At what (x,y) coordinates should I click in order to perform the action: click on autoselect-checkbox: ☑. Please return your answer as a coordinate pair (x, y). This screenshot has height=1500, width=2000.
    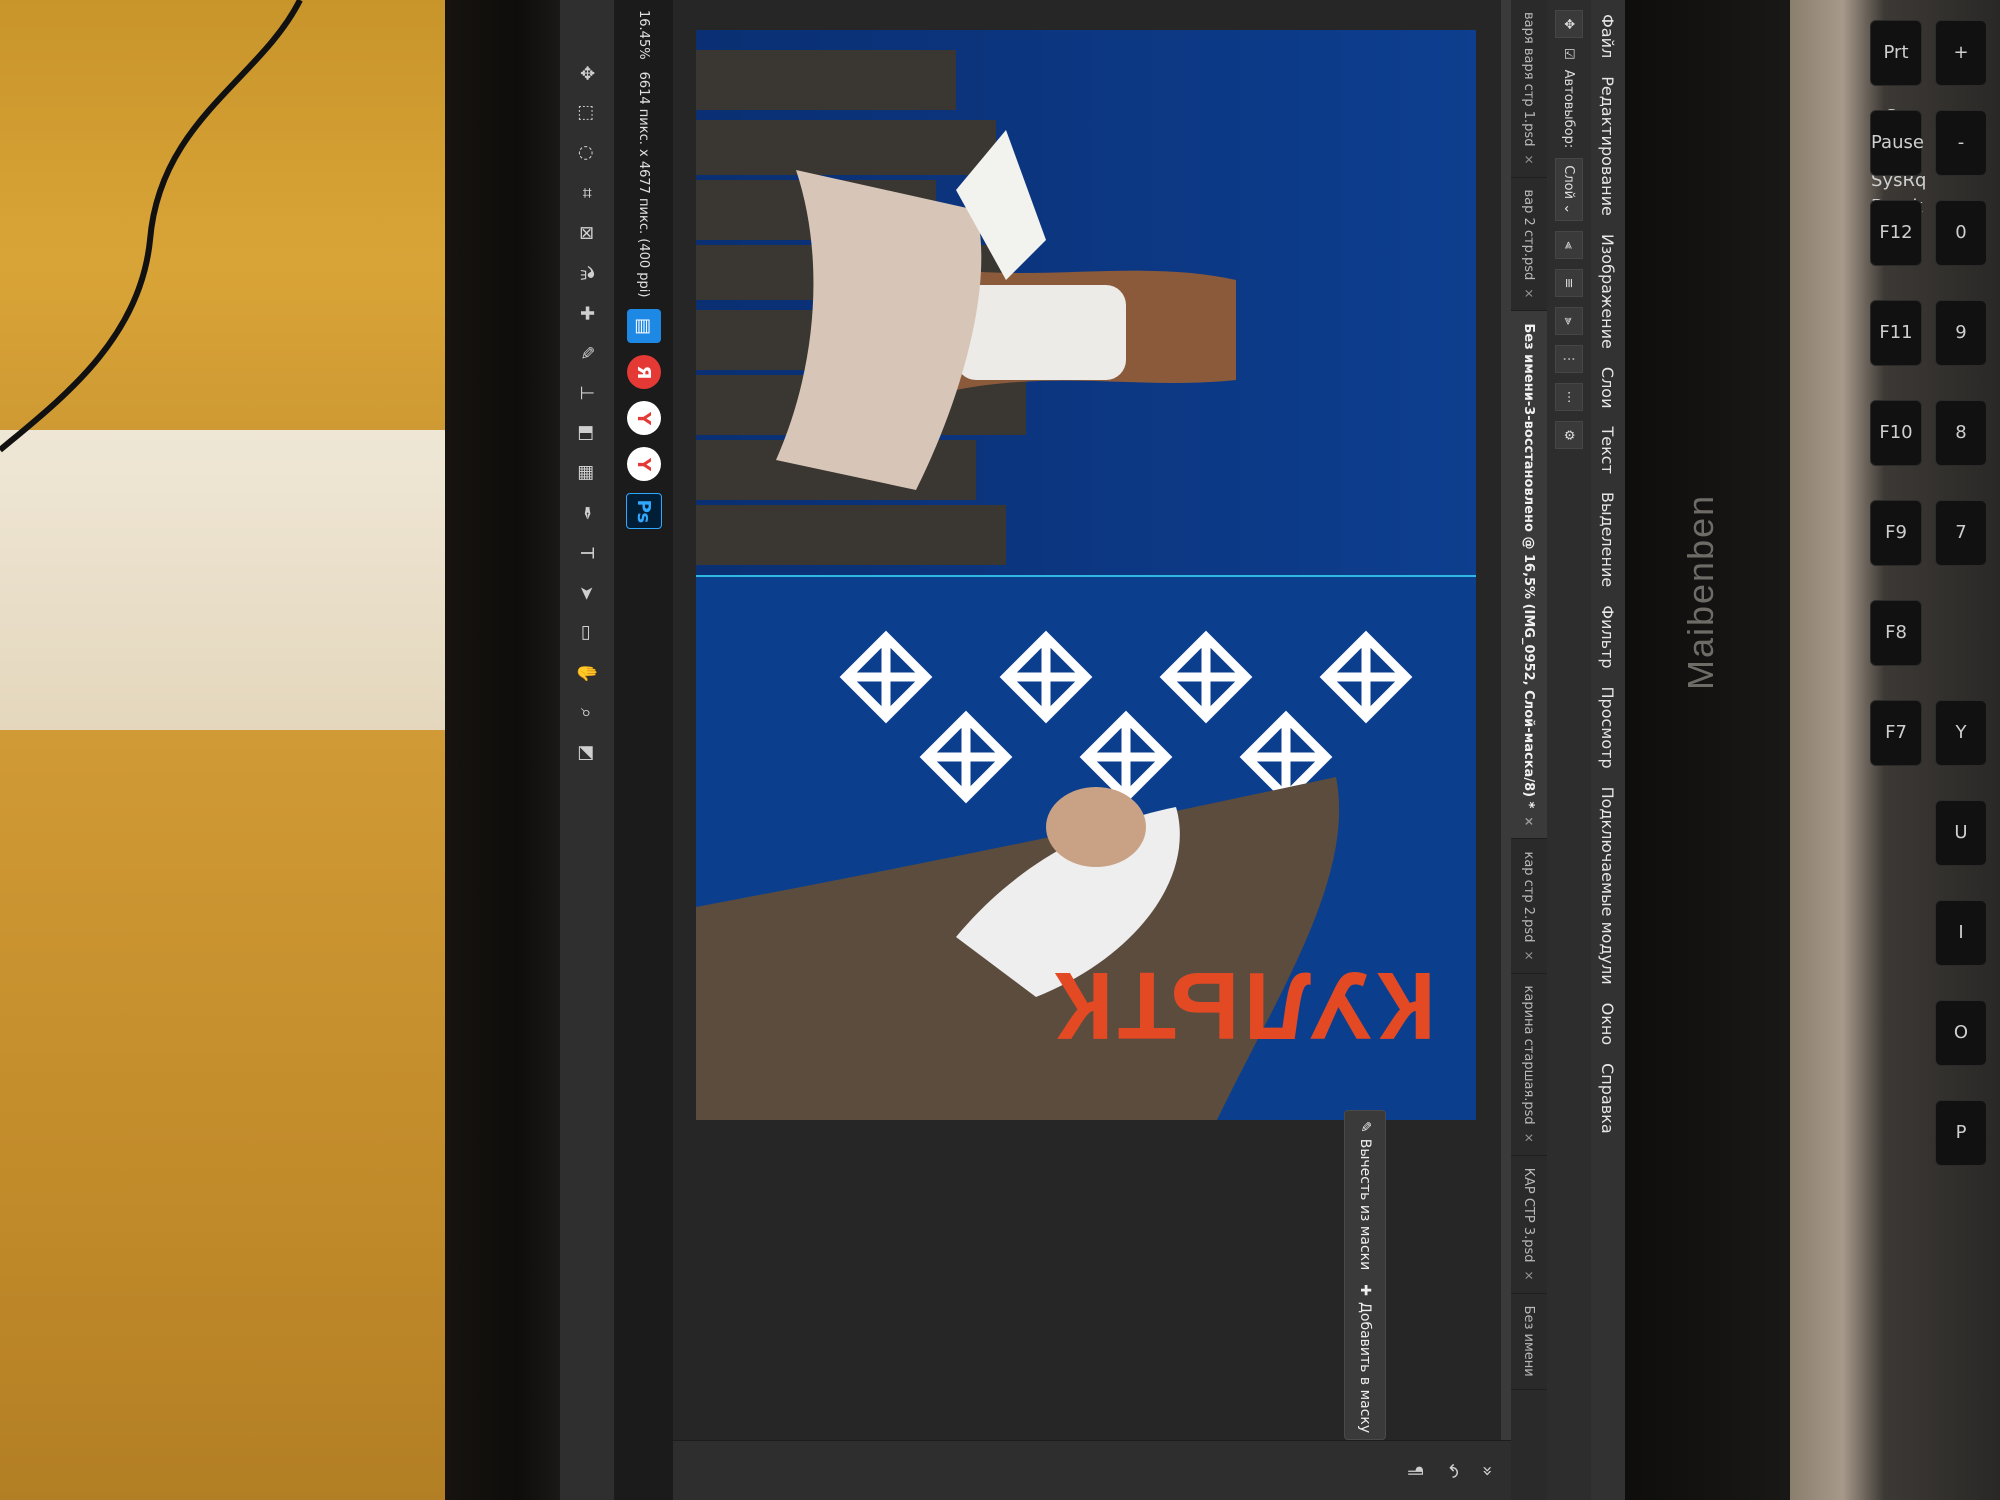
    Looking at the image, I should click on (1569, 54).